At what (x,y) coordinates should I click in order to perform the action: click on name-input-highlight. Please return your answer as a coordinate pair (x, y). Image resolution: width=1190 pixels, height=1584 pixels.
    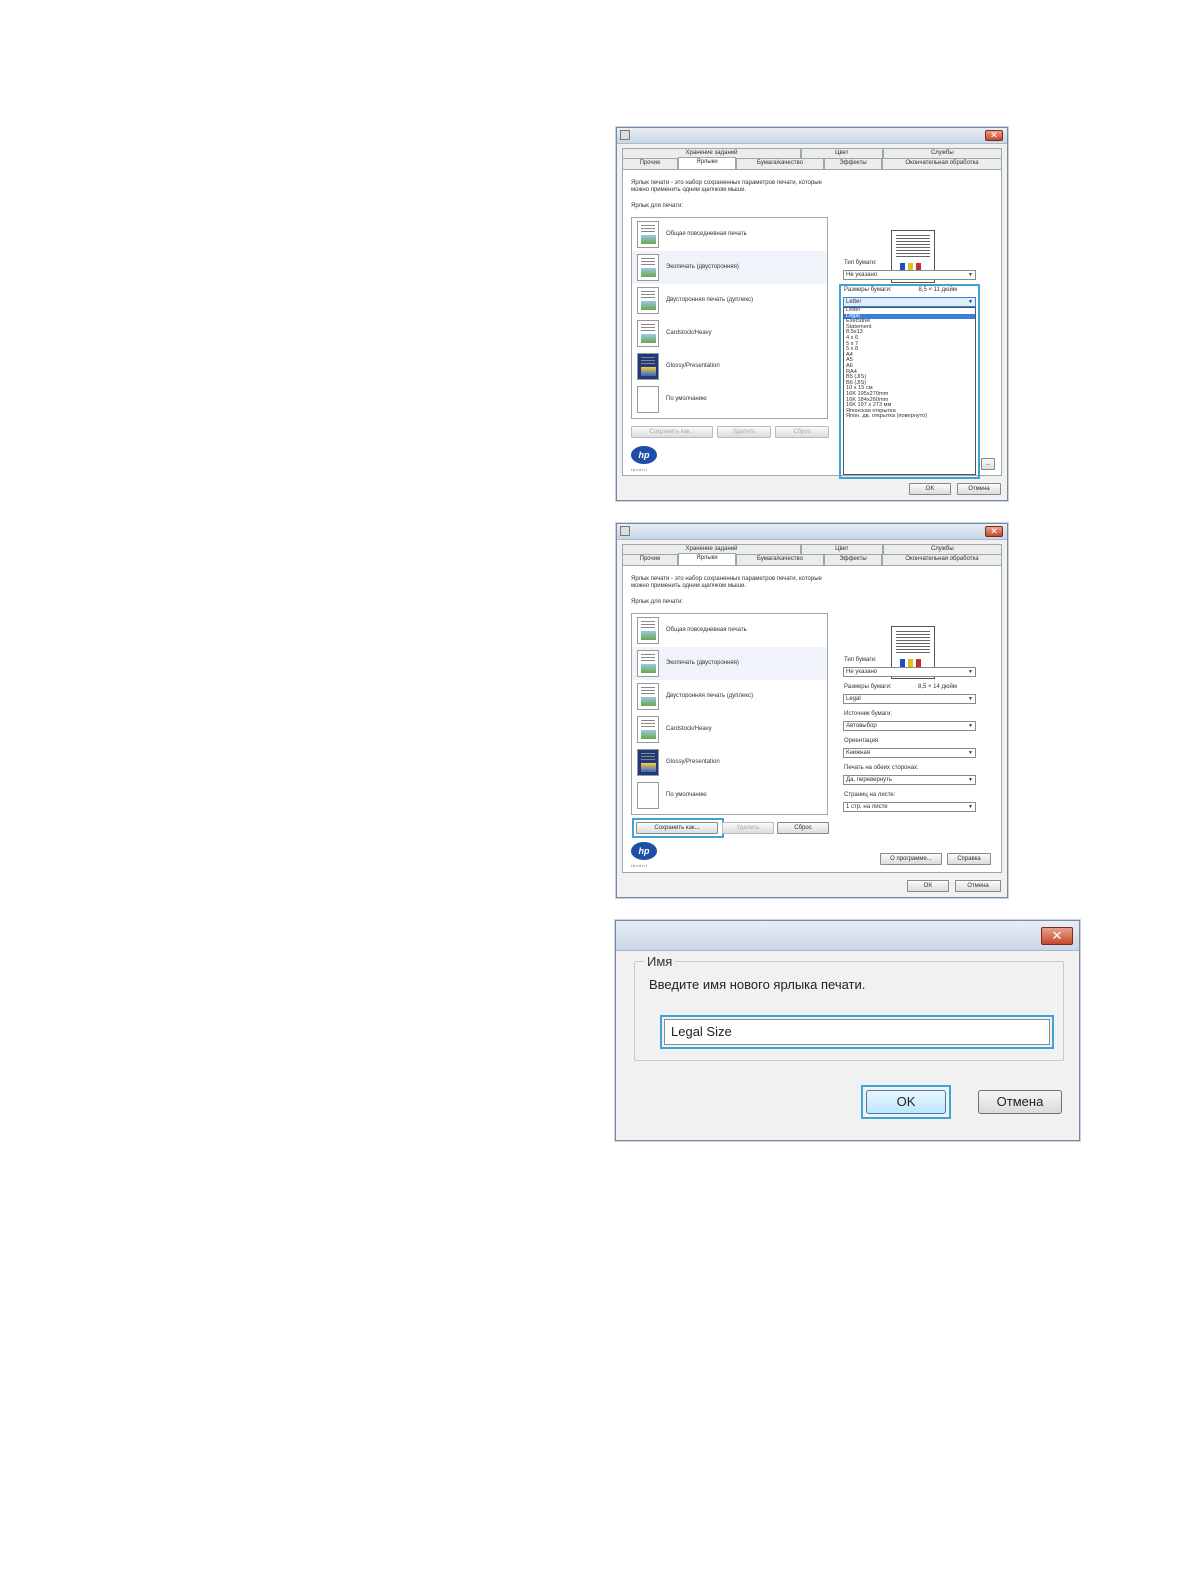
    Looking at the image, I should click on (857, 1032).